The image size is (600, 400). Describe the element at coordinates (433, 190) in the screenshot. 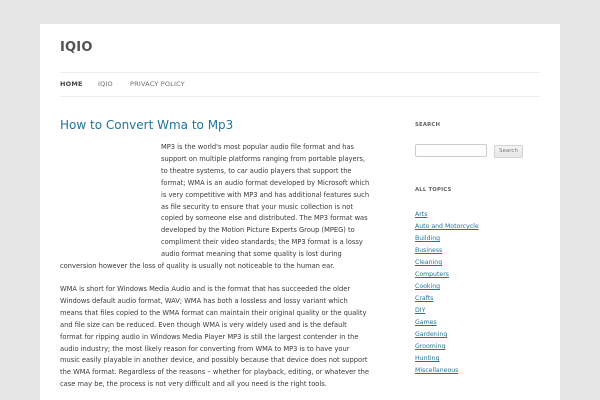

I see `topics-widget-title: ALL TOPICS` at that location.